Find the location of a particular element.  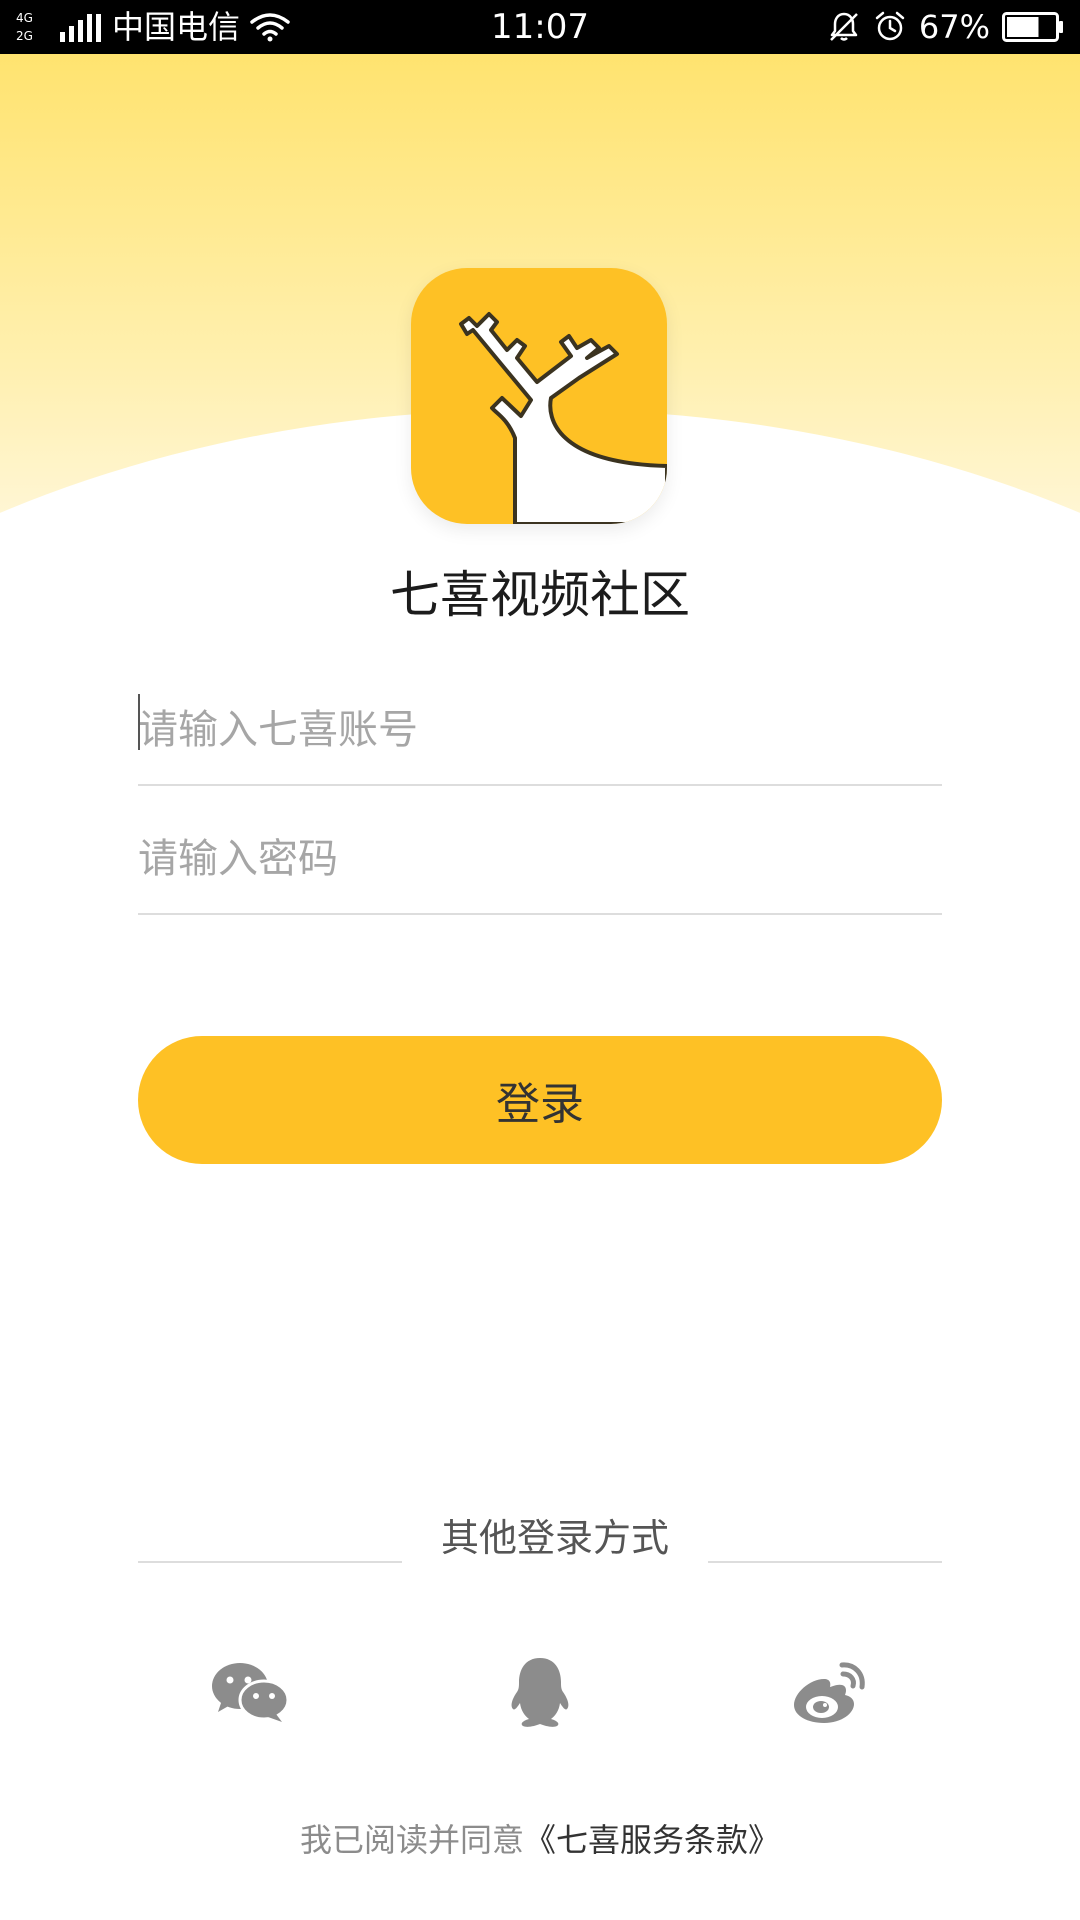

status-bar: 4G 2G 中国电信 11:07 67% is located at coordinates (540, 27).